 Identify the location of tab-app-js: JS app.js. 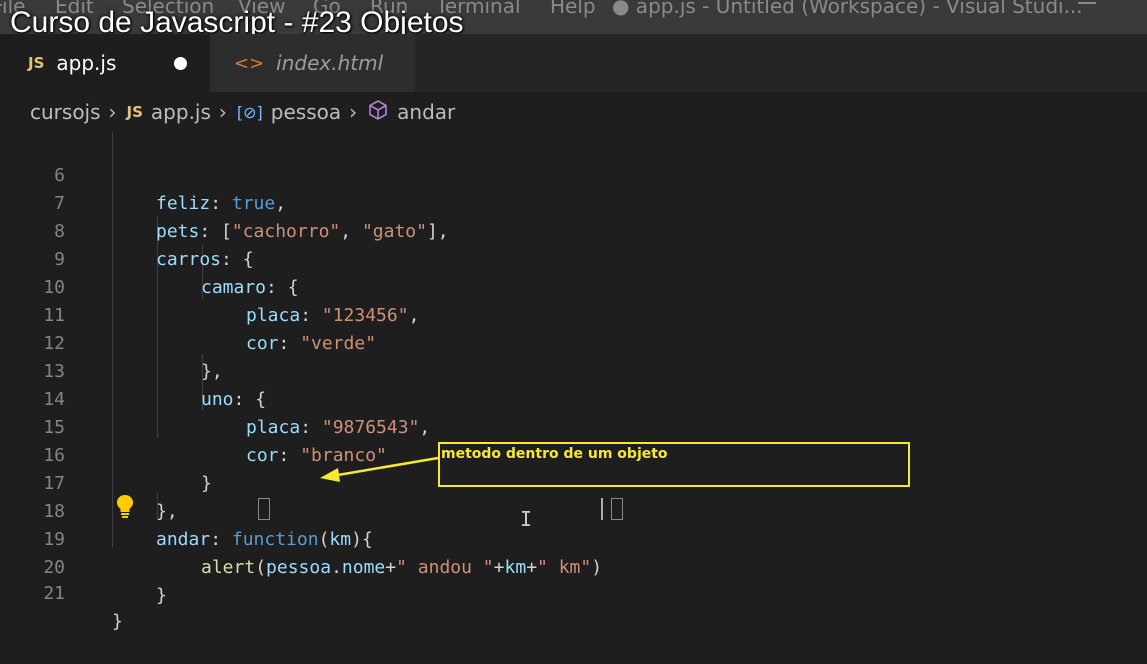
(105, 63).